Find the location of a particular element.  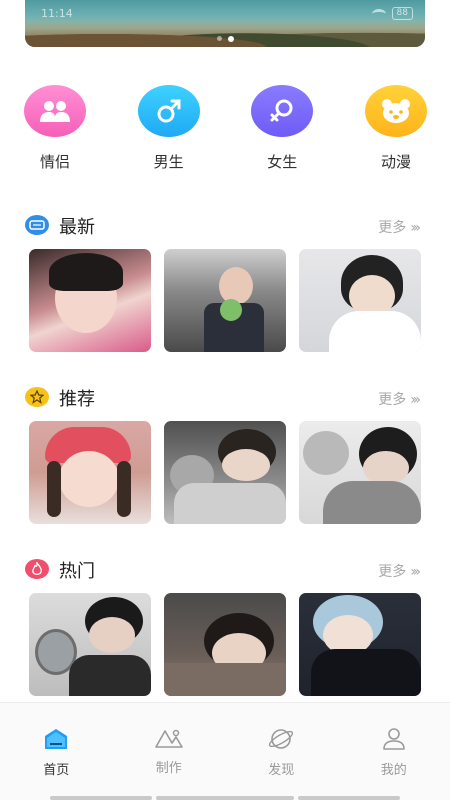

category-row: 情侣 男生 女生 动漫 is located at coordinates (225, 128).